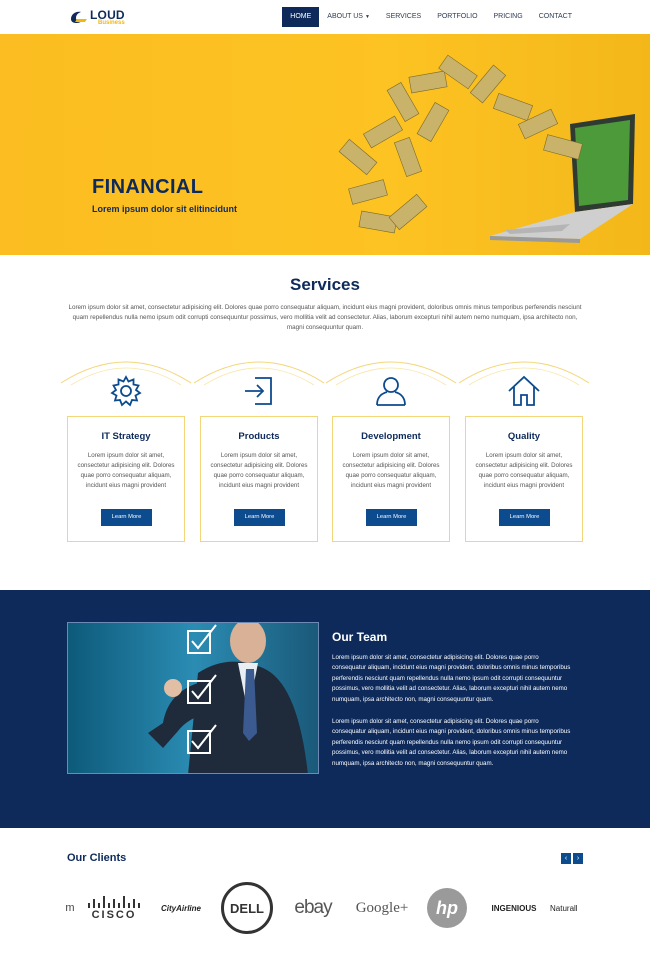  What do you see at coordinates (165, 209) in the screenshot?
I see `hero-subtitle: Lorem ipsum dolor sit elitincidunt` at bounding box center [165, 209].